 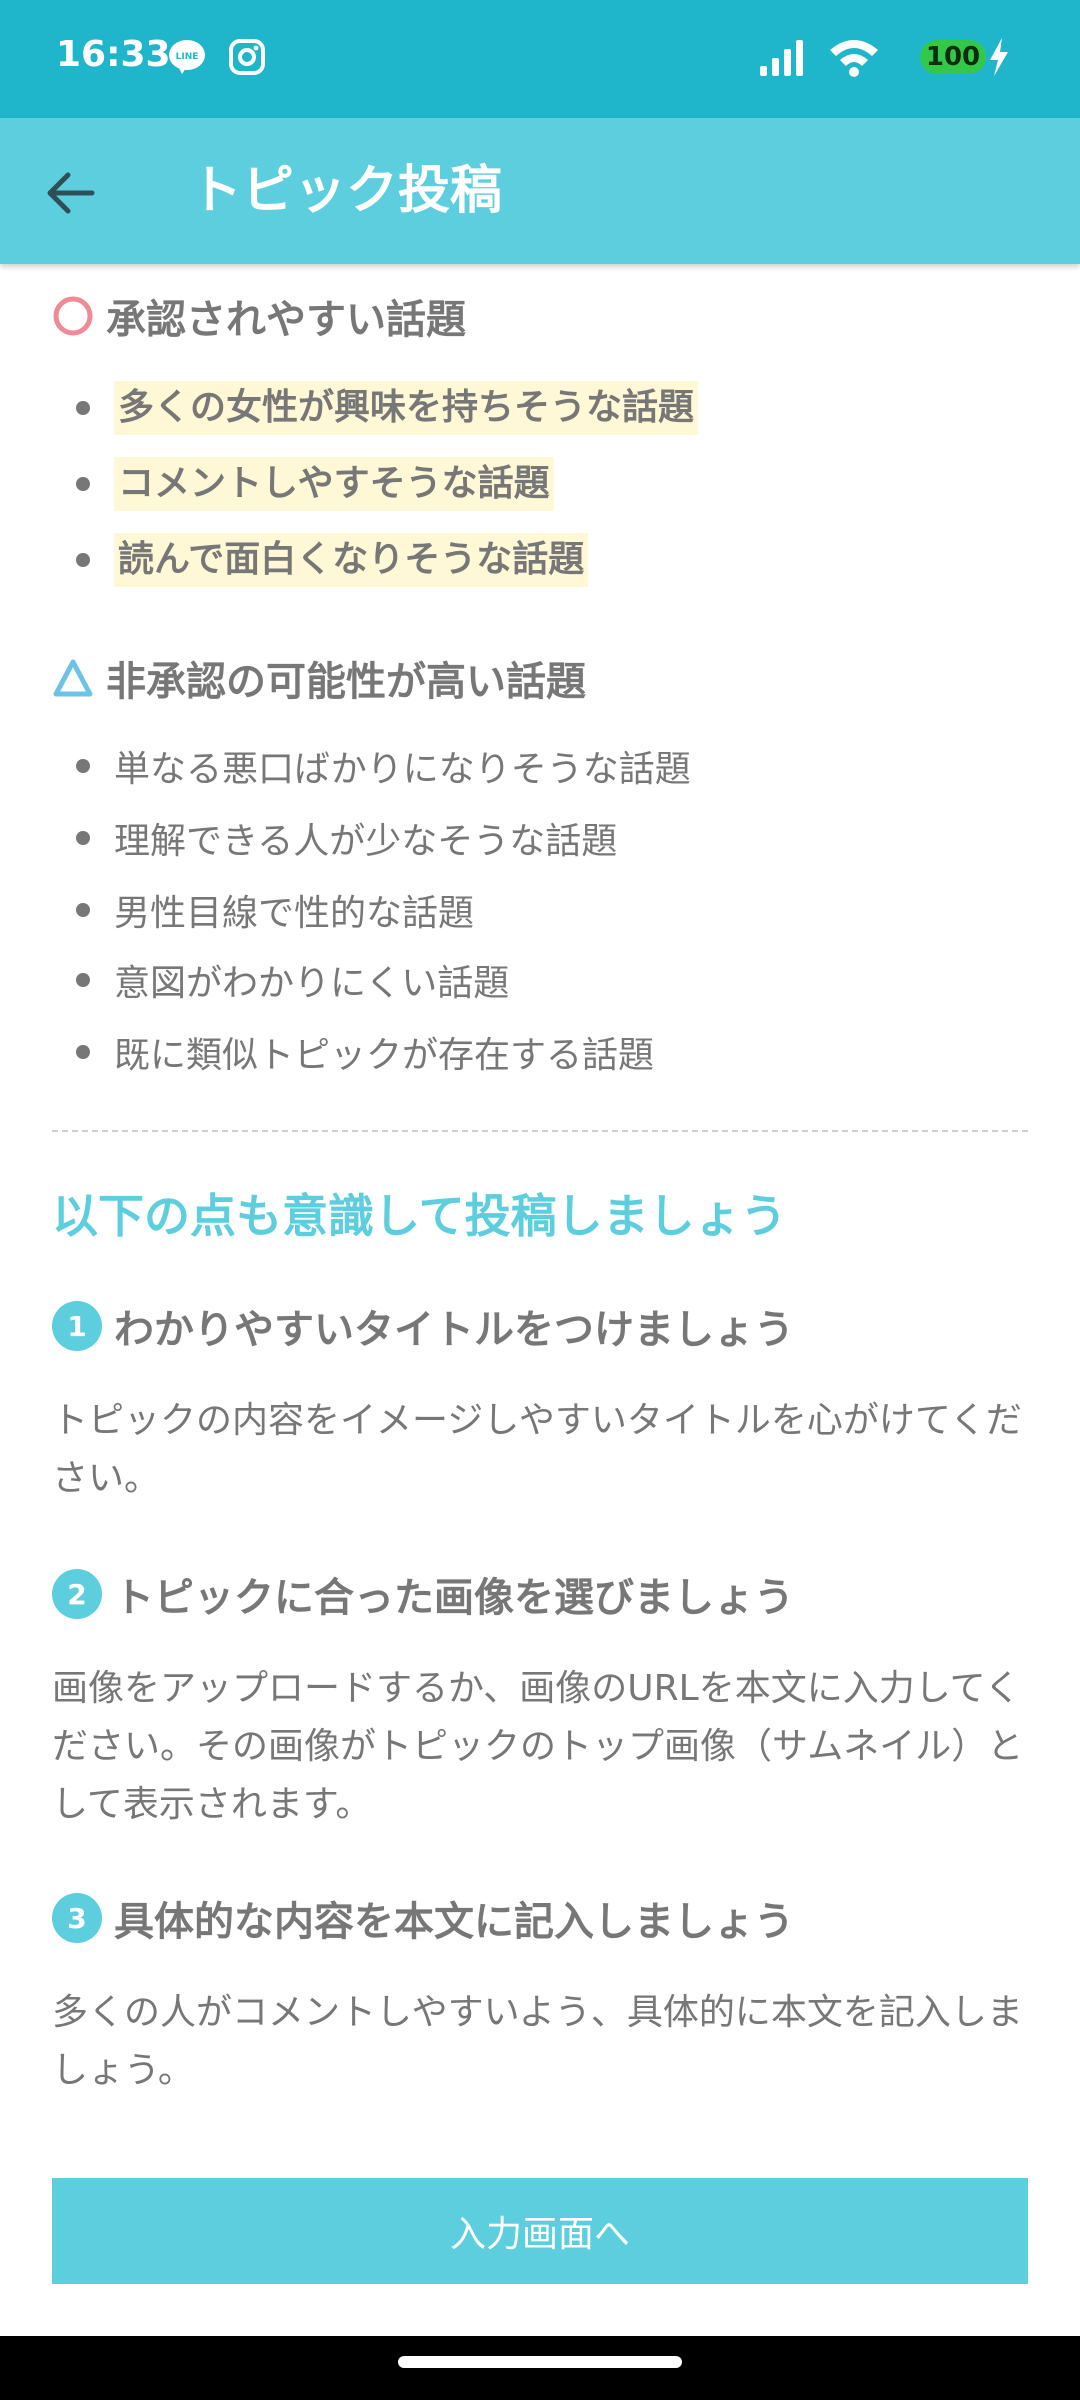 I want to click on list-item-text: コメントしやすそうな話題, so click(x=334, y=484).